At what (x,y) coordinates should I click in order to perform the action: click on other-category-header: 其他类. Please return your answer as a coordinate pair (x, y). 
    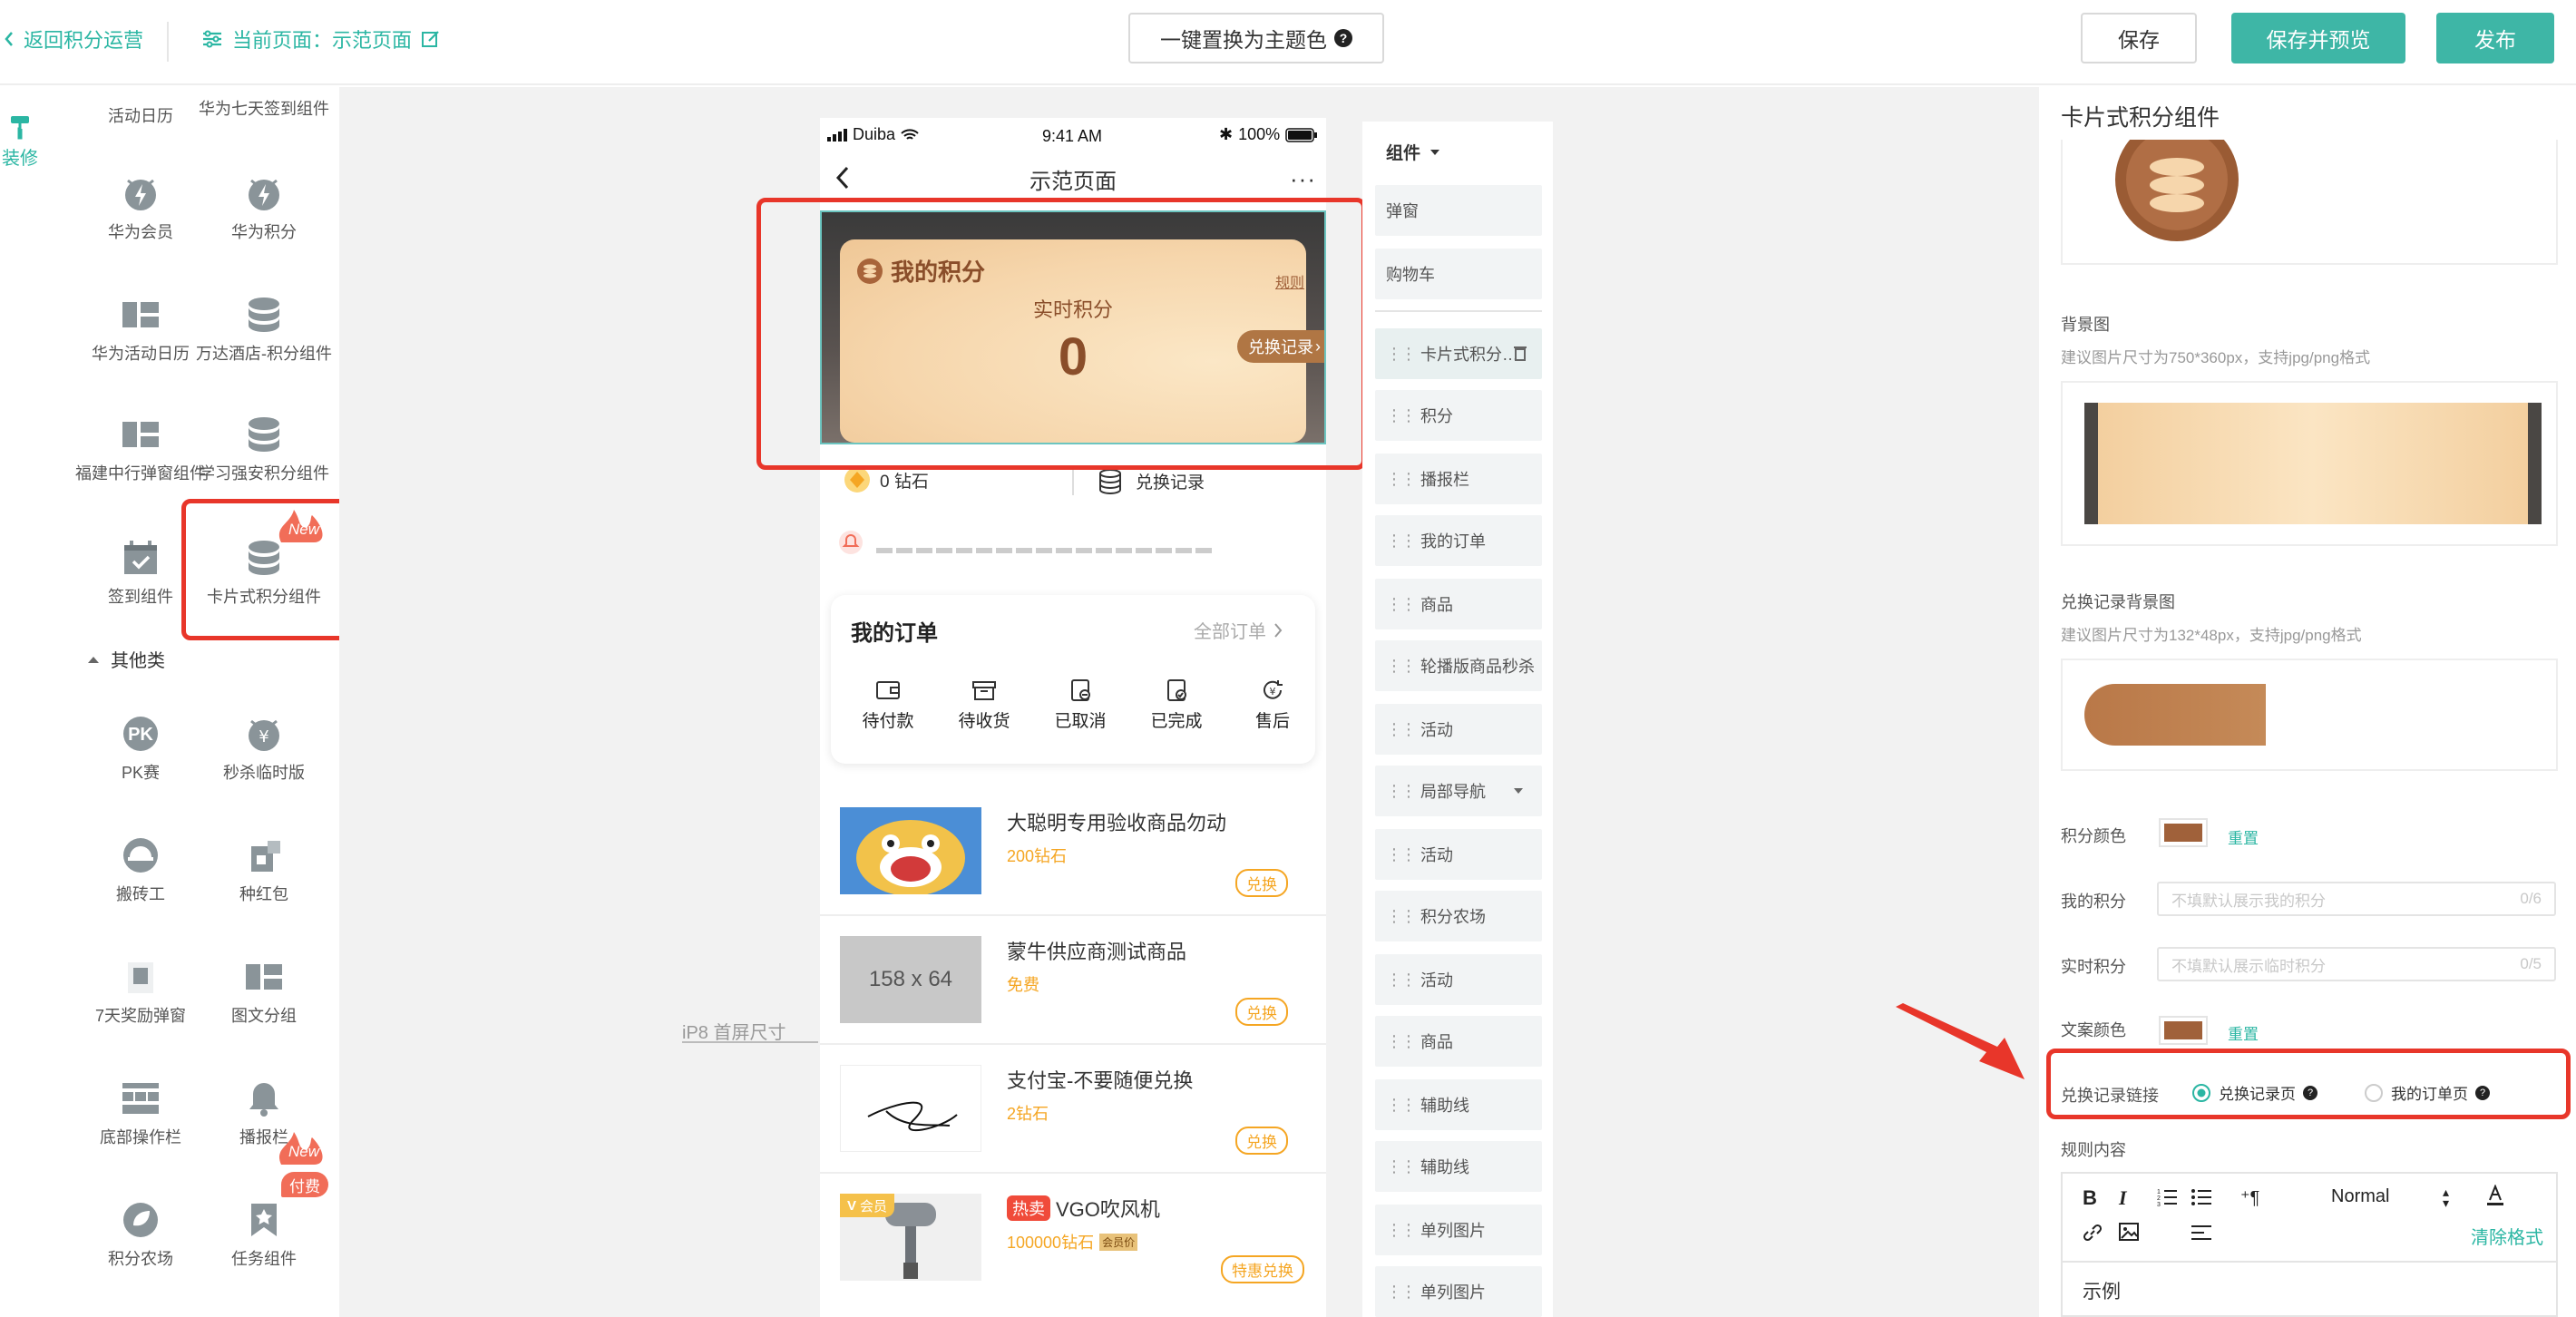
    Looking at the image, I should click on (126, 659).